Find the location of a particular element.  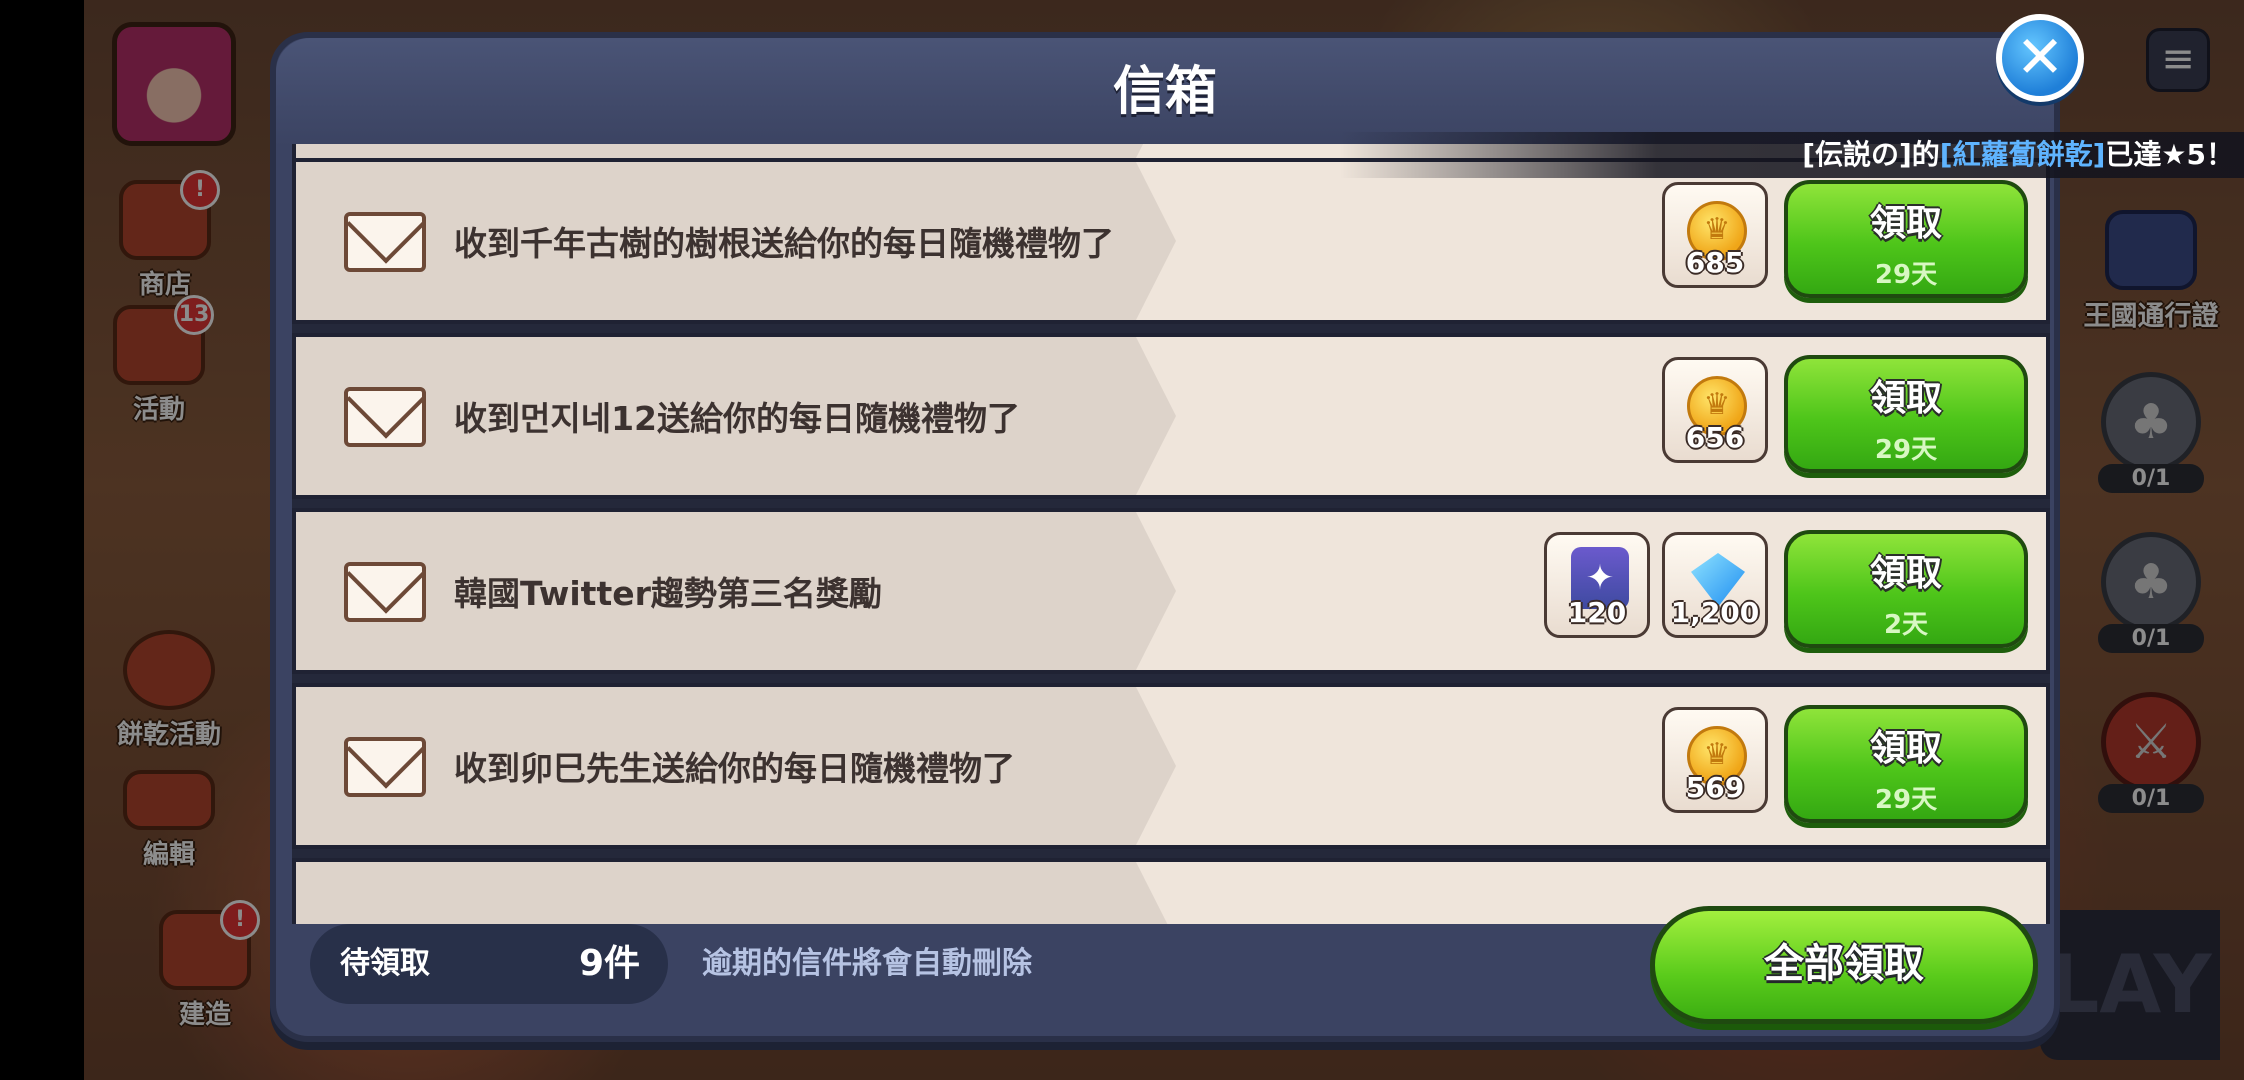

pending-label: 待領取 is located at coordinates (385, 963).